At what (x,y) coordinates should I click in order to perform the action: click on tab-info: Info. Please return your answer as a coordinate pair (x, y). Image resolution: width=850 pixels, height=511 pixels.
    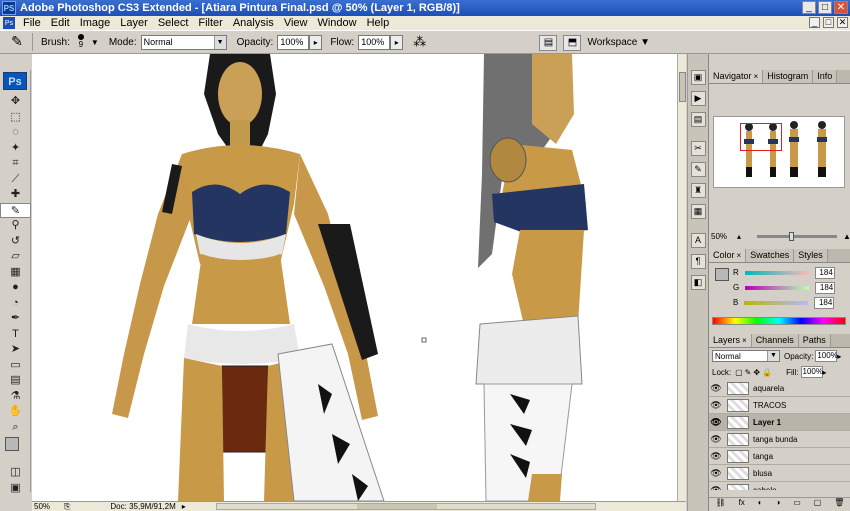
    Looking at the image, I should click on (825, 76).